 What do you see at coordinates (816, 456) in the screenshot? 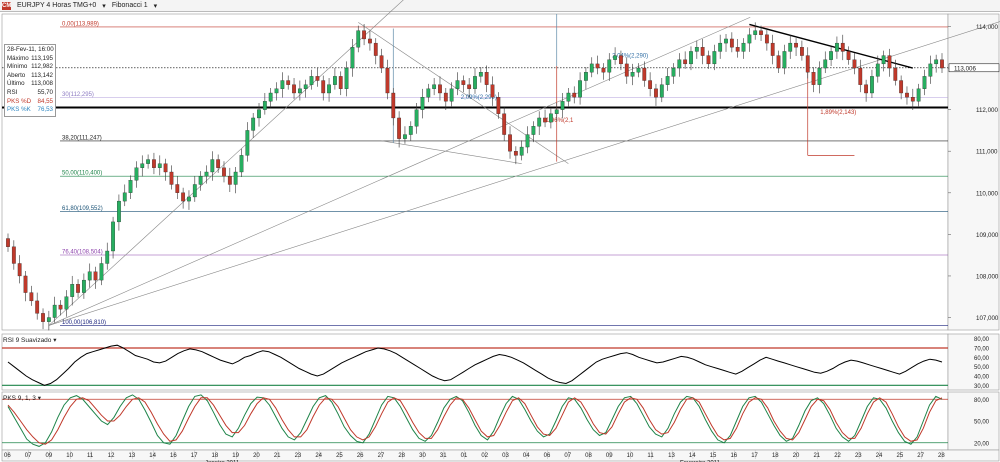
I see `x-tick-label: 21` at bounding box center [816, 456].